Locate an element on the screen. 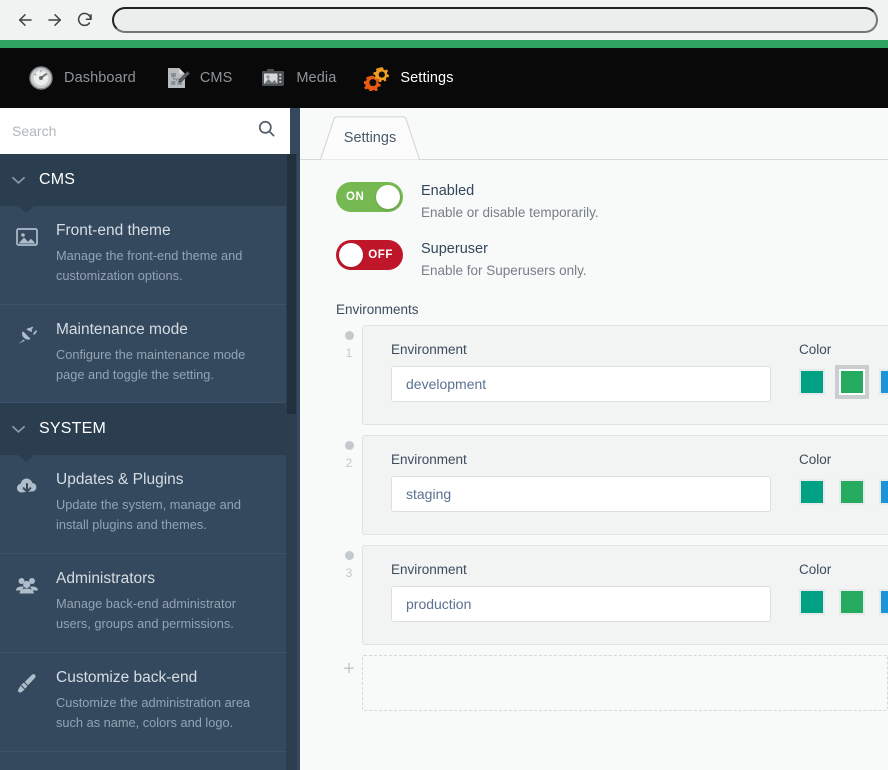 The height and width of the screenshot is (770, 888). topnav-item-settings: Settings is located at coordinates (408, 78).